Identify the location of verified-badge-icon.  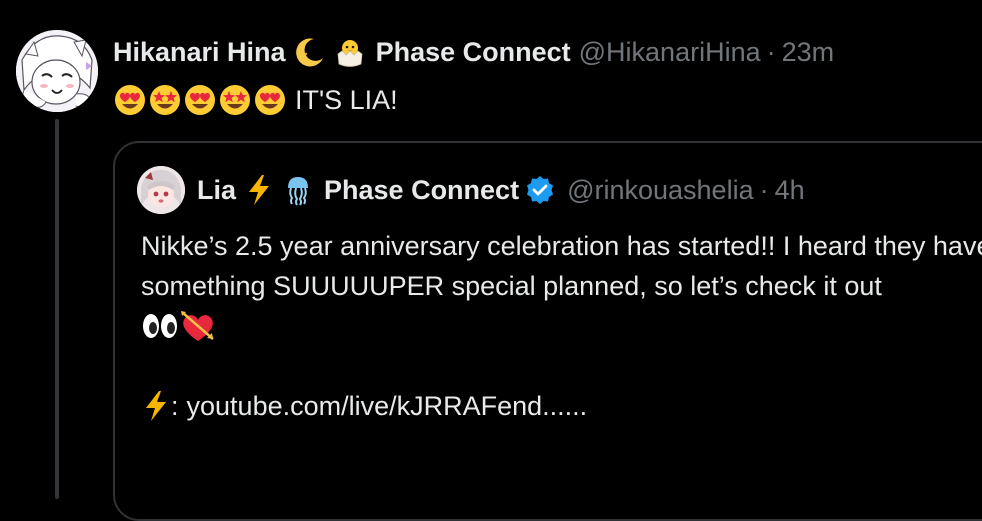
(540, 190).